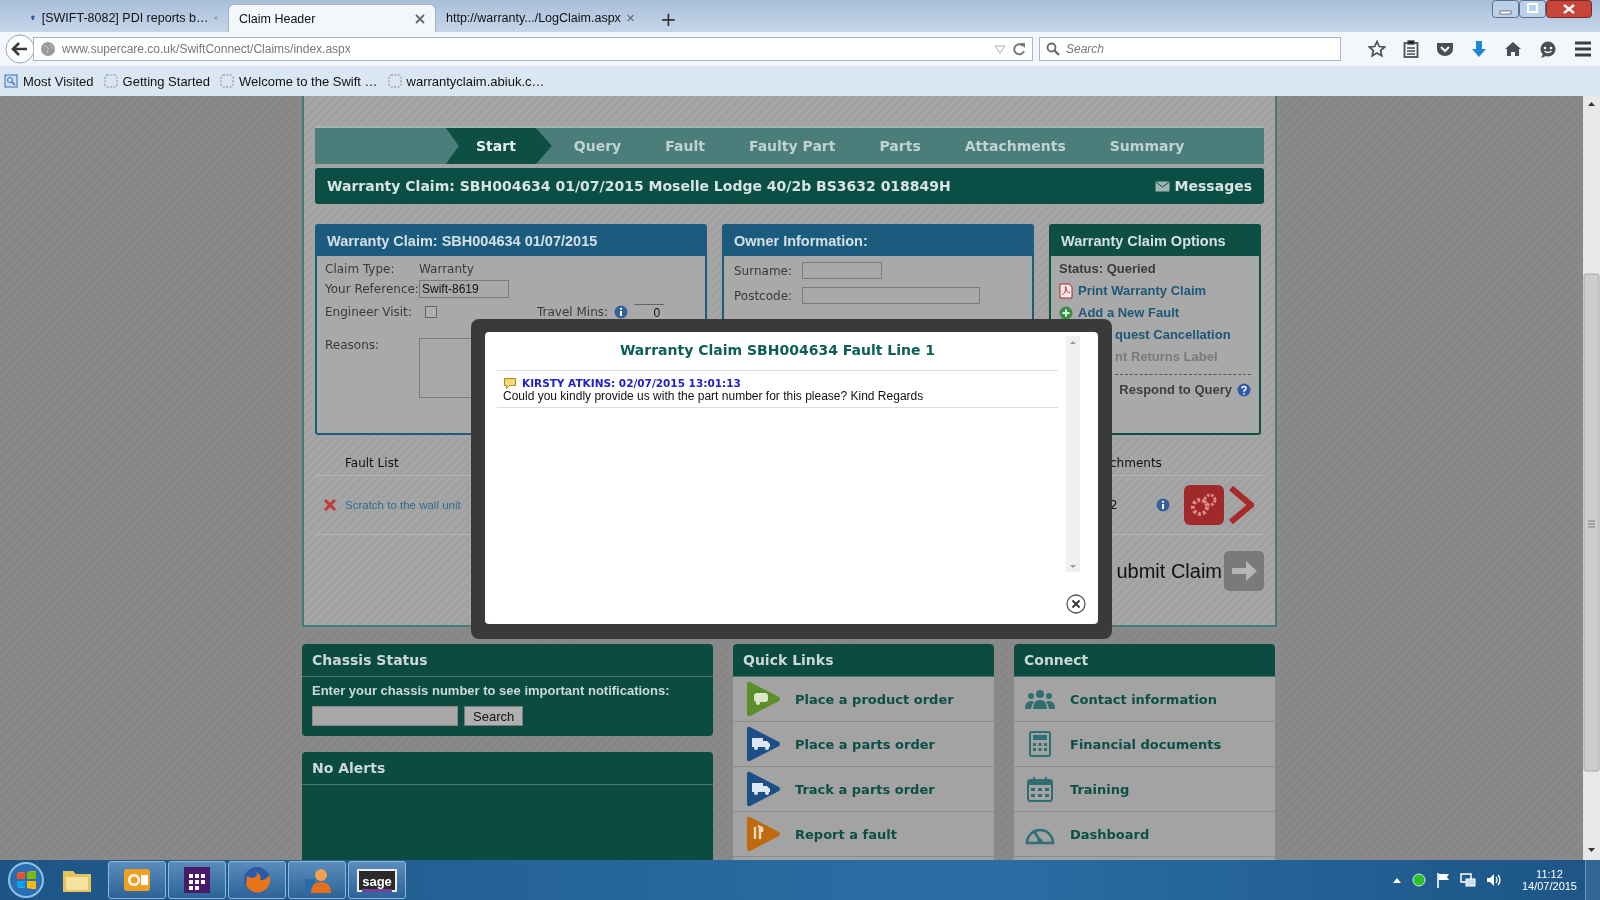 Image resolution: width=1600 pixels, height=900 pixels. Describe the element at coordinates (494, 716) in the screenshot. I see `search-button: Search` at that location.